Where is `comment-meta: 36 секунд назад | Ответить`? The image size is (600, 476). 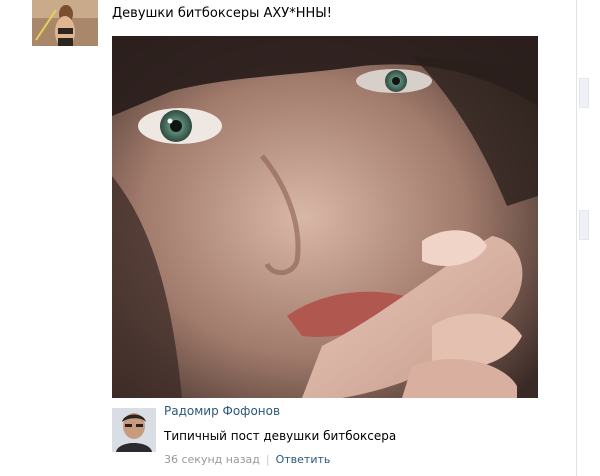
comment-meta: 36 секунд назад | Ответить is located at coordinates (247, 459).